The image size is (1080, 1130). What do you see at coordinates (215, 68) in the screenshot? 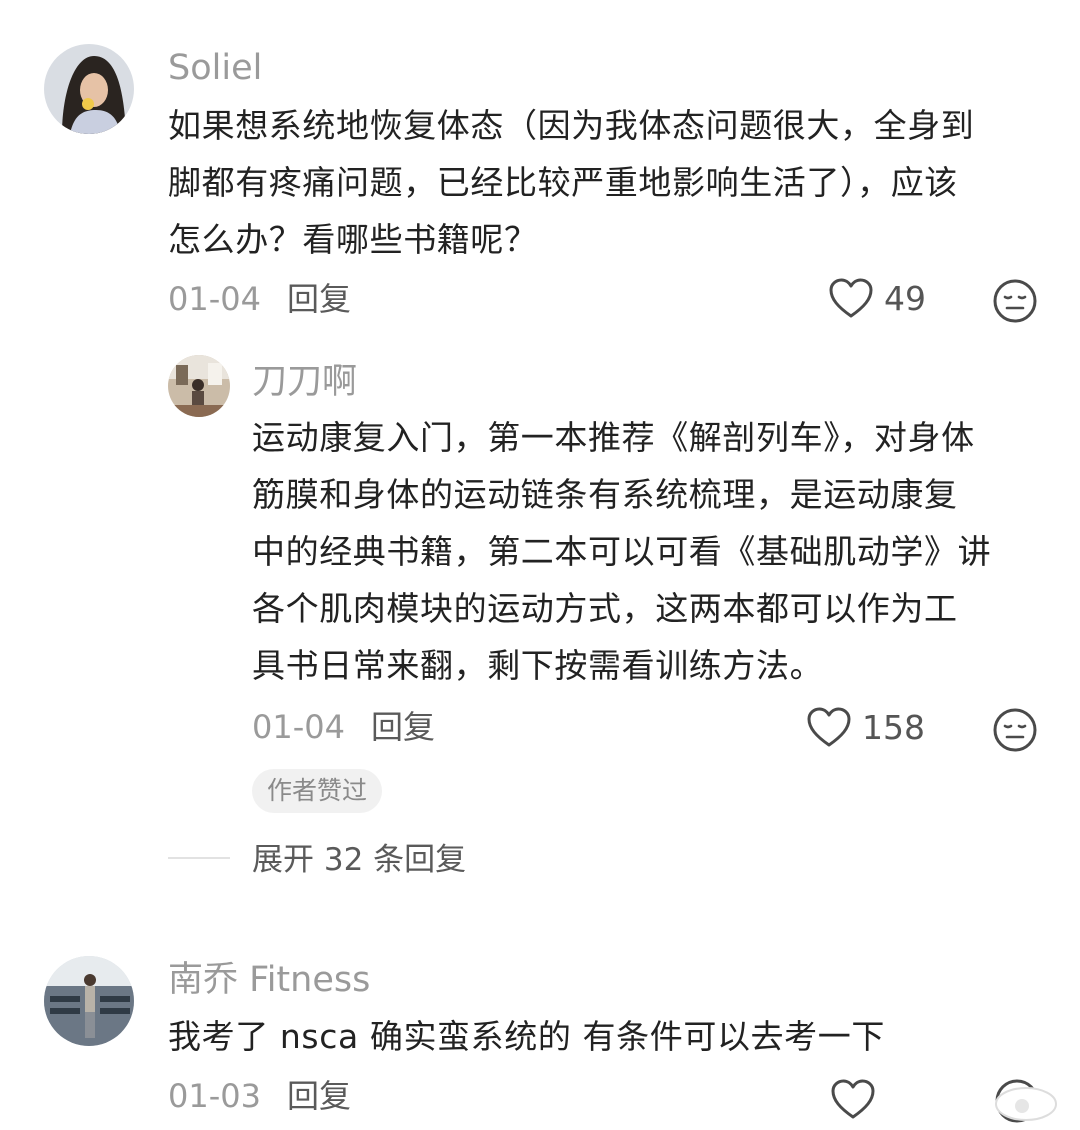
I see `comment-username: Soliel` at bounding box center [215, 68].